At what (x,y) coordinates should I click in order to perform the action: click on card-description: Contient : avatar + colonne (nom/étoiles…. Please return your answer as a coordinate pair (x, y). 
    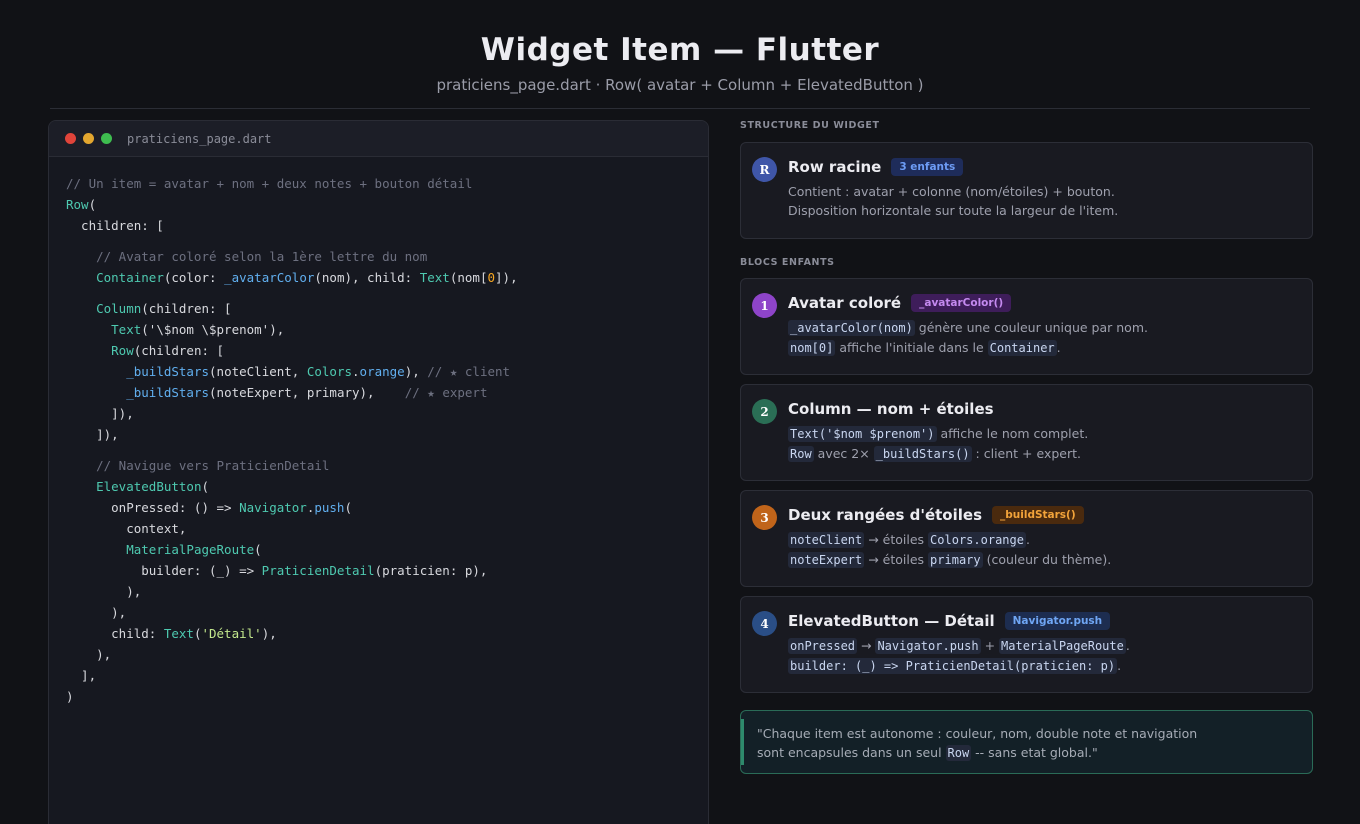
    Looking at the image, I should click on (953, 201).